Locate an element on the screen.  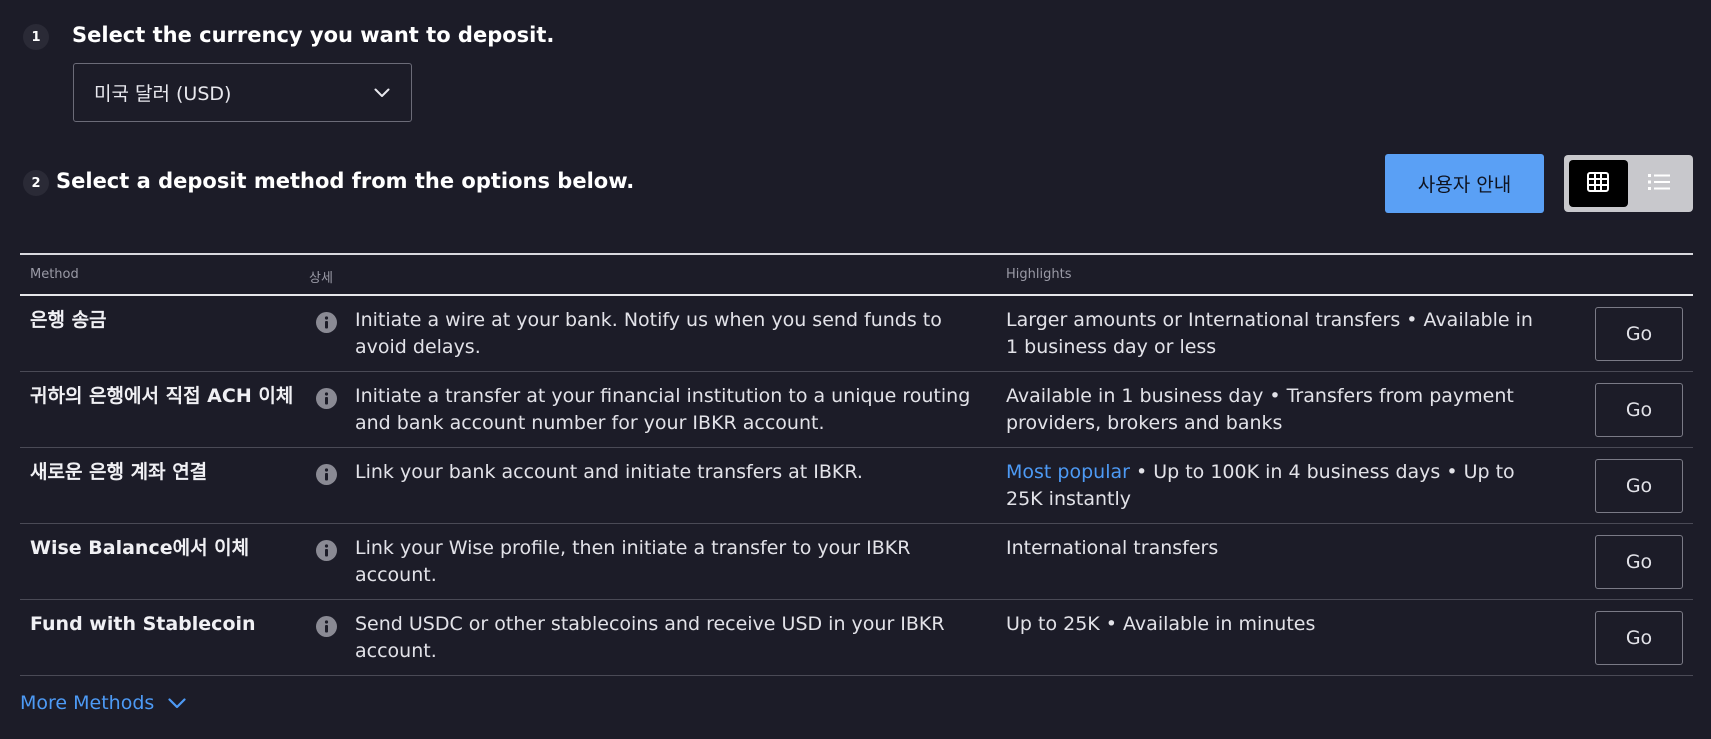
view-toggle is located at coordinates (1628, 183).